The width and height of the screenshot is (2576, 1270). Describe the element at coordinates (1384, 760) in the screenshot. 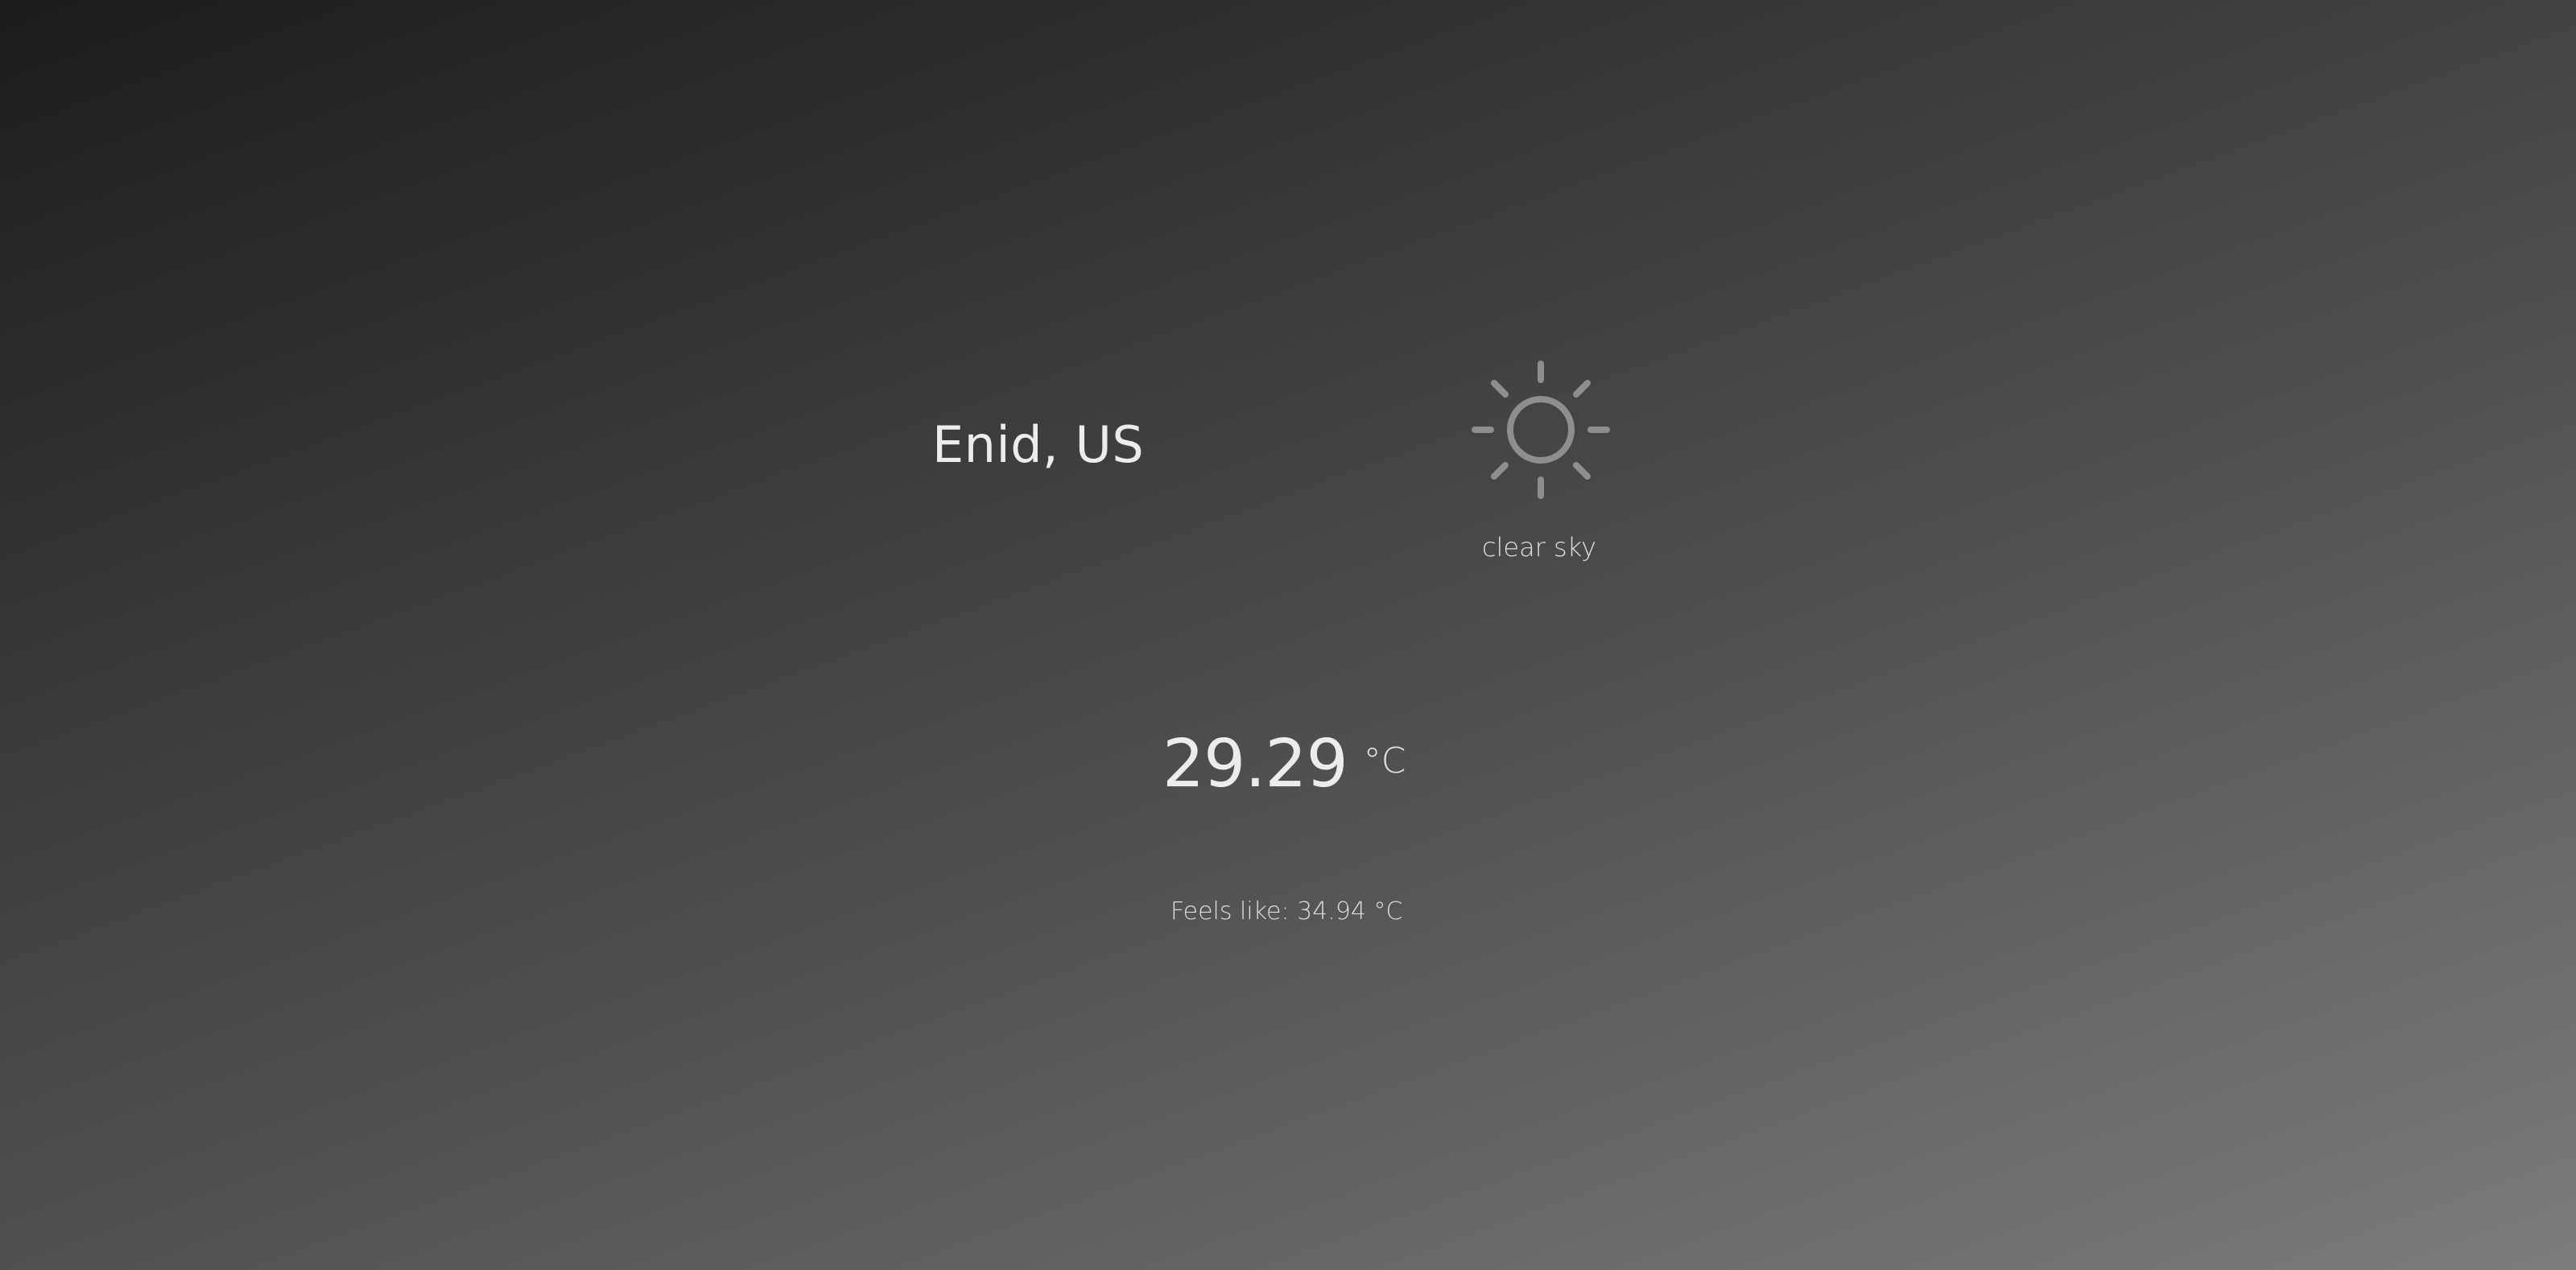

I see `temperature-unit: °C` at that location.